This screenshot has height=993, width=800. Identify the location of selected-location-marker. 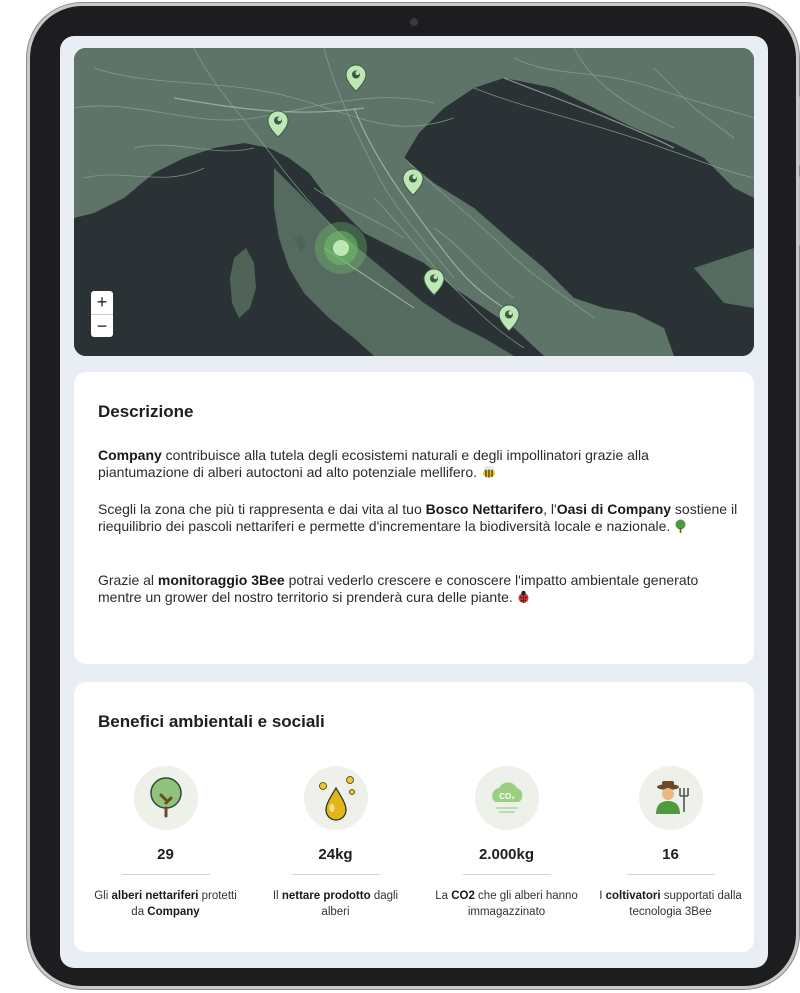
(341, 248).